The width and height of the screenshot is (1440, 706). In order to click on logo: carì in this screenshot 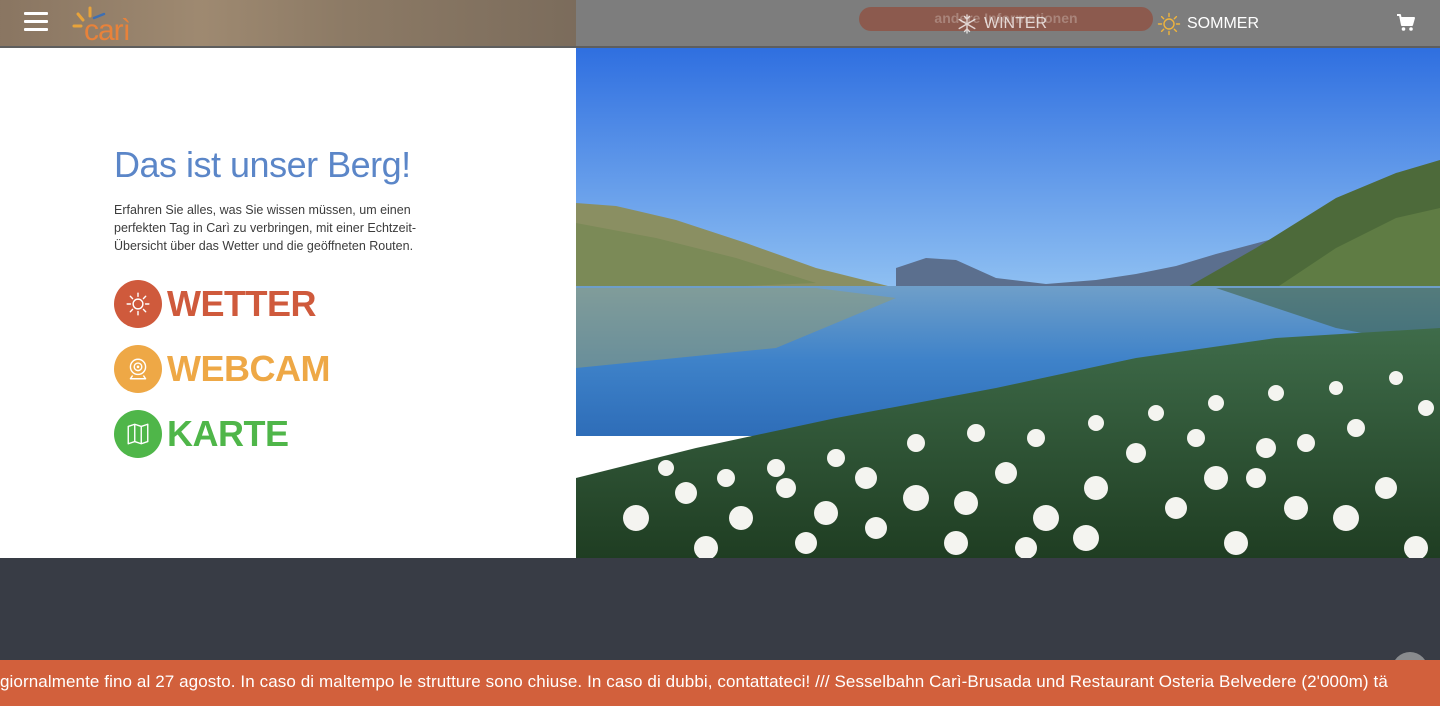, I will do `click(110, 25)`.